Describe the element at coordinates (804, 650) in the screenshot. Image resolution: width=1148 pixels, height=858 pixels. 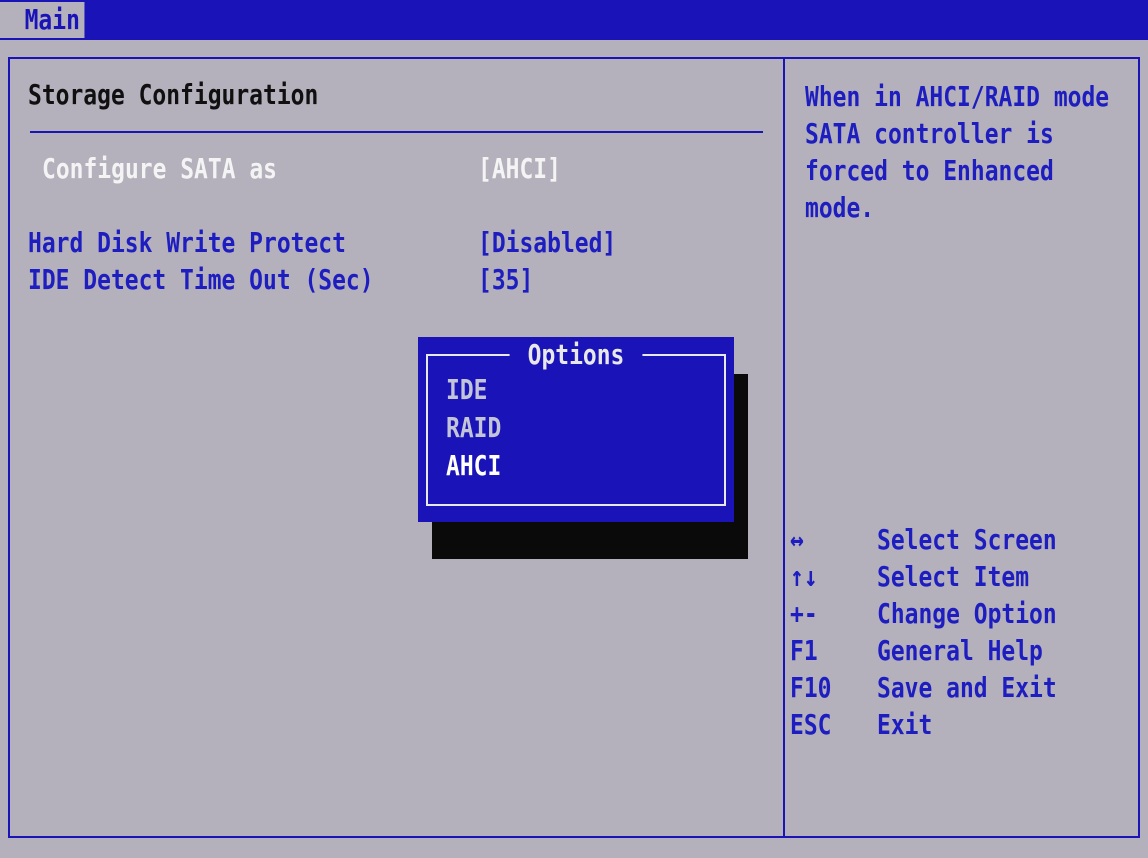
I see `f1-key: F1` at that location.